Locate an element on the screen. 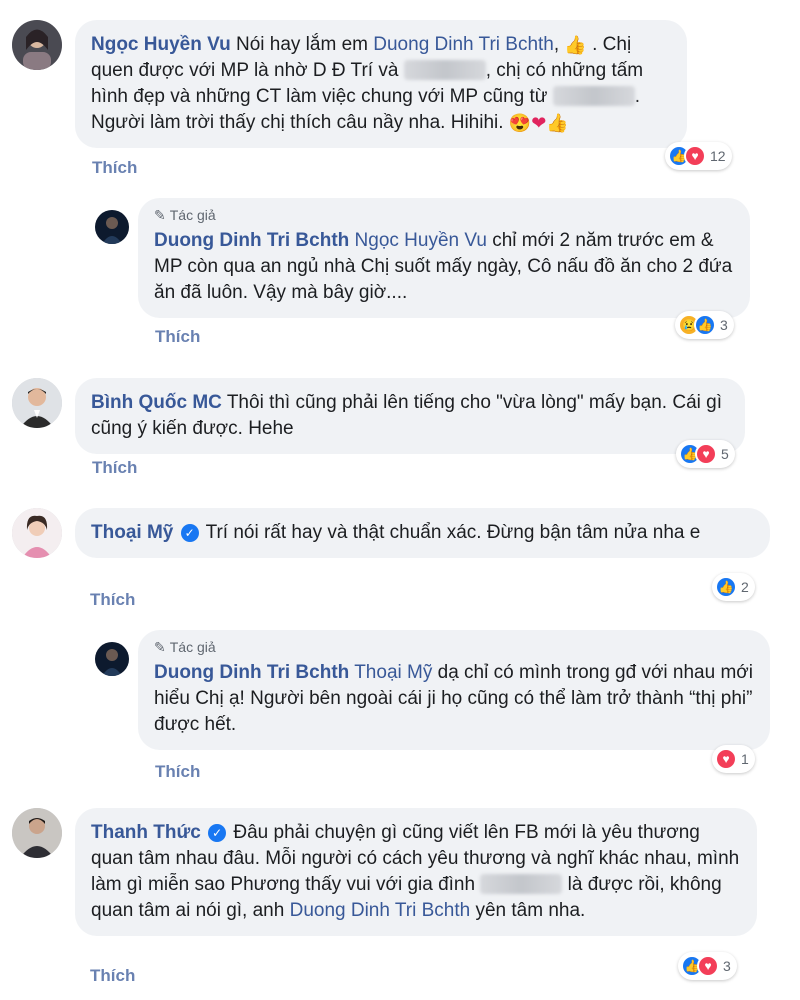 The image size is (800, 1000). comment-author: Ngọc Huyền Vu is located at coordinates (161, 44).